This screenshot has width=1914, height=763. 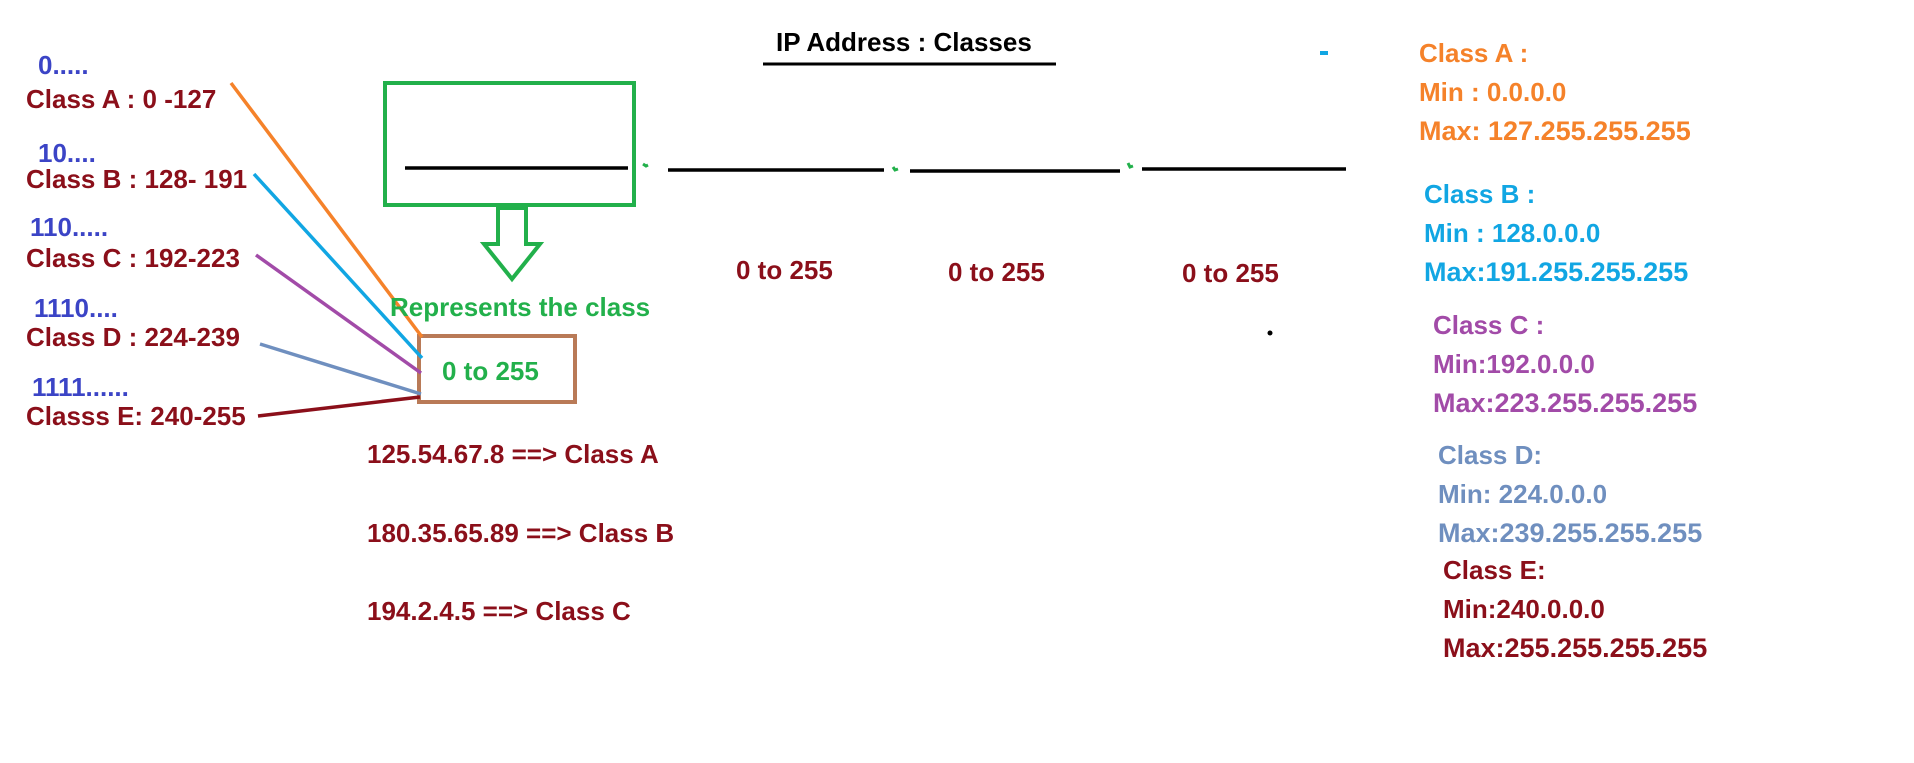 I want to click on class-b-min: Min : 128.0.0.0, so click(x=1512, y=233).